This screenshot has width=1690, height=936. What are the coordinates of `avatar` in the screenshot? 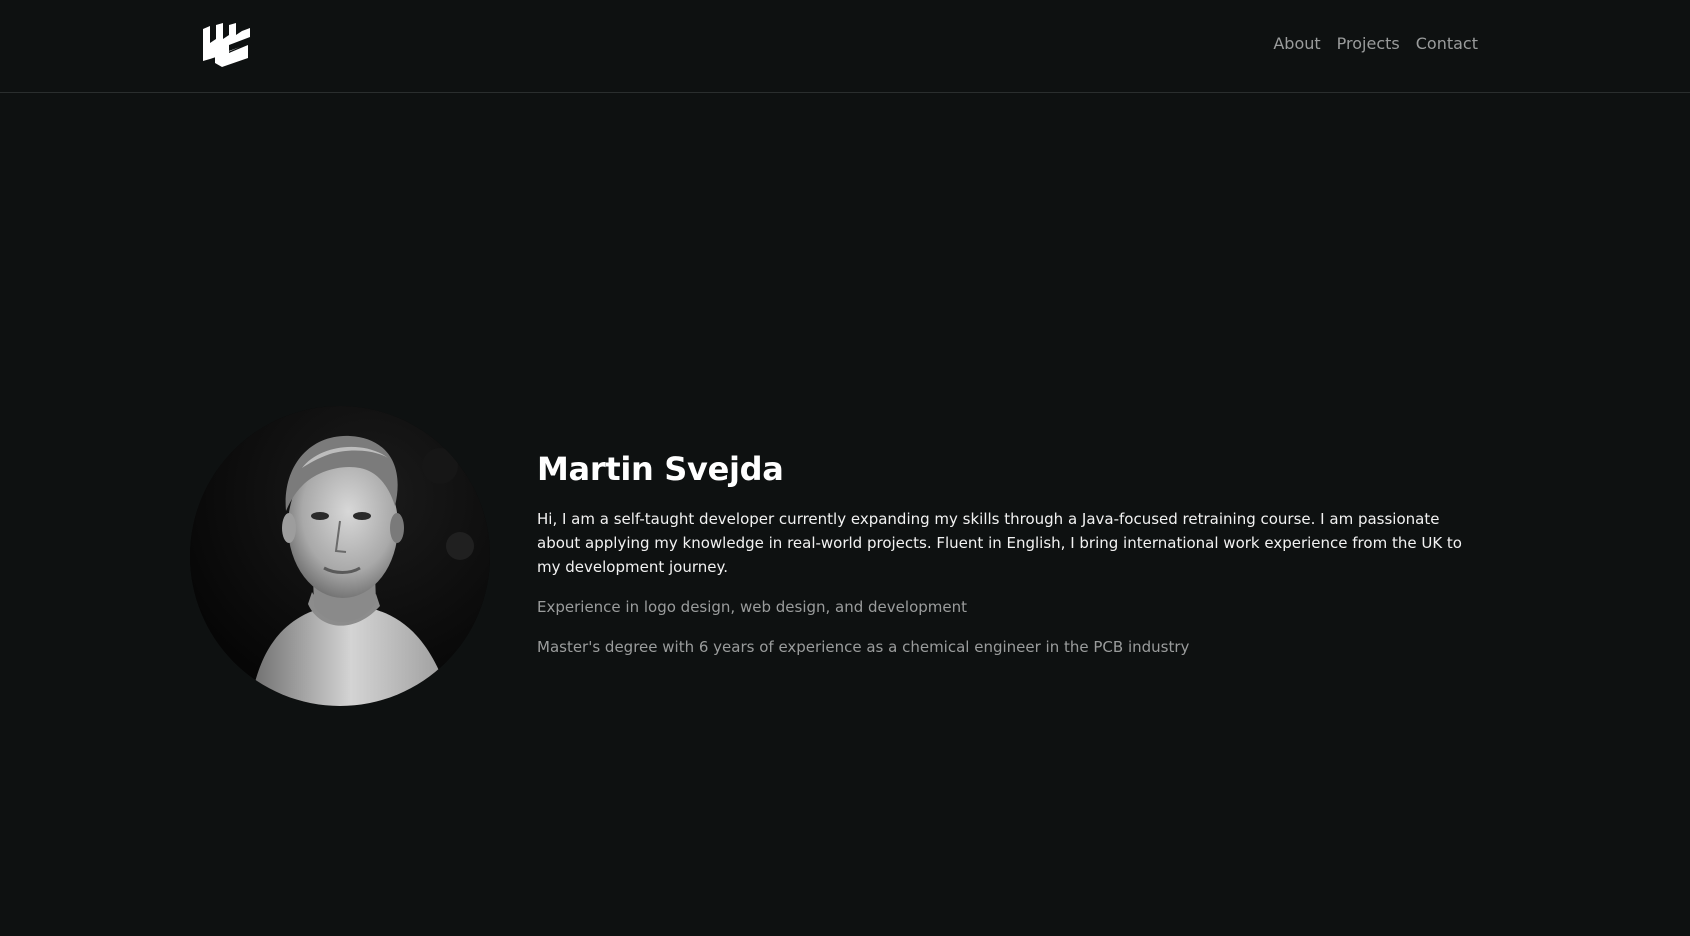 It's located at (340, 556).